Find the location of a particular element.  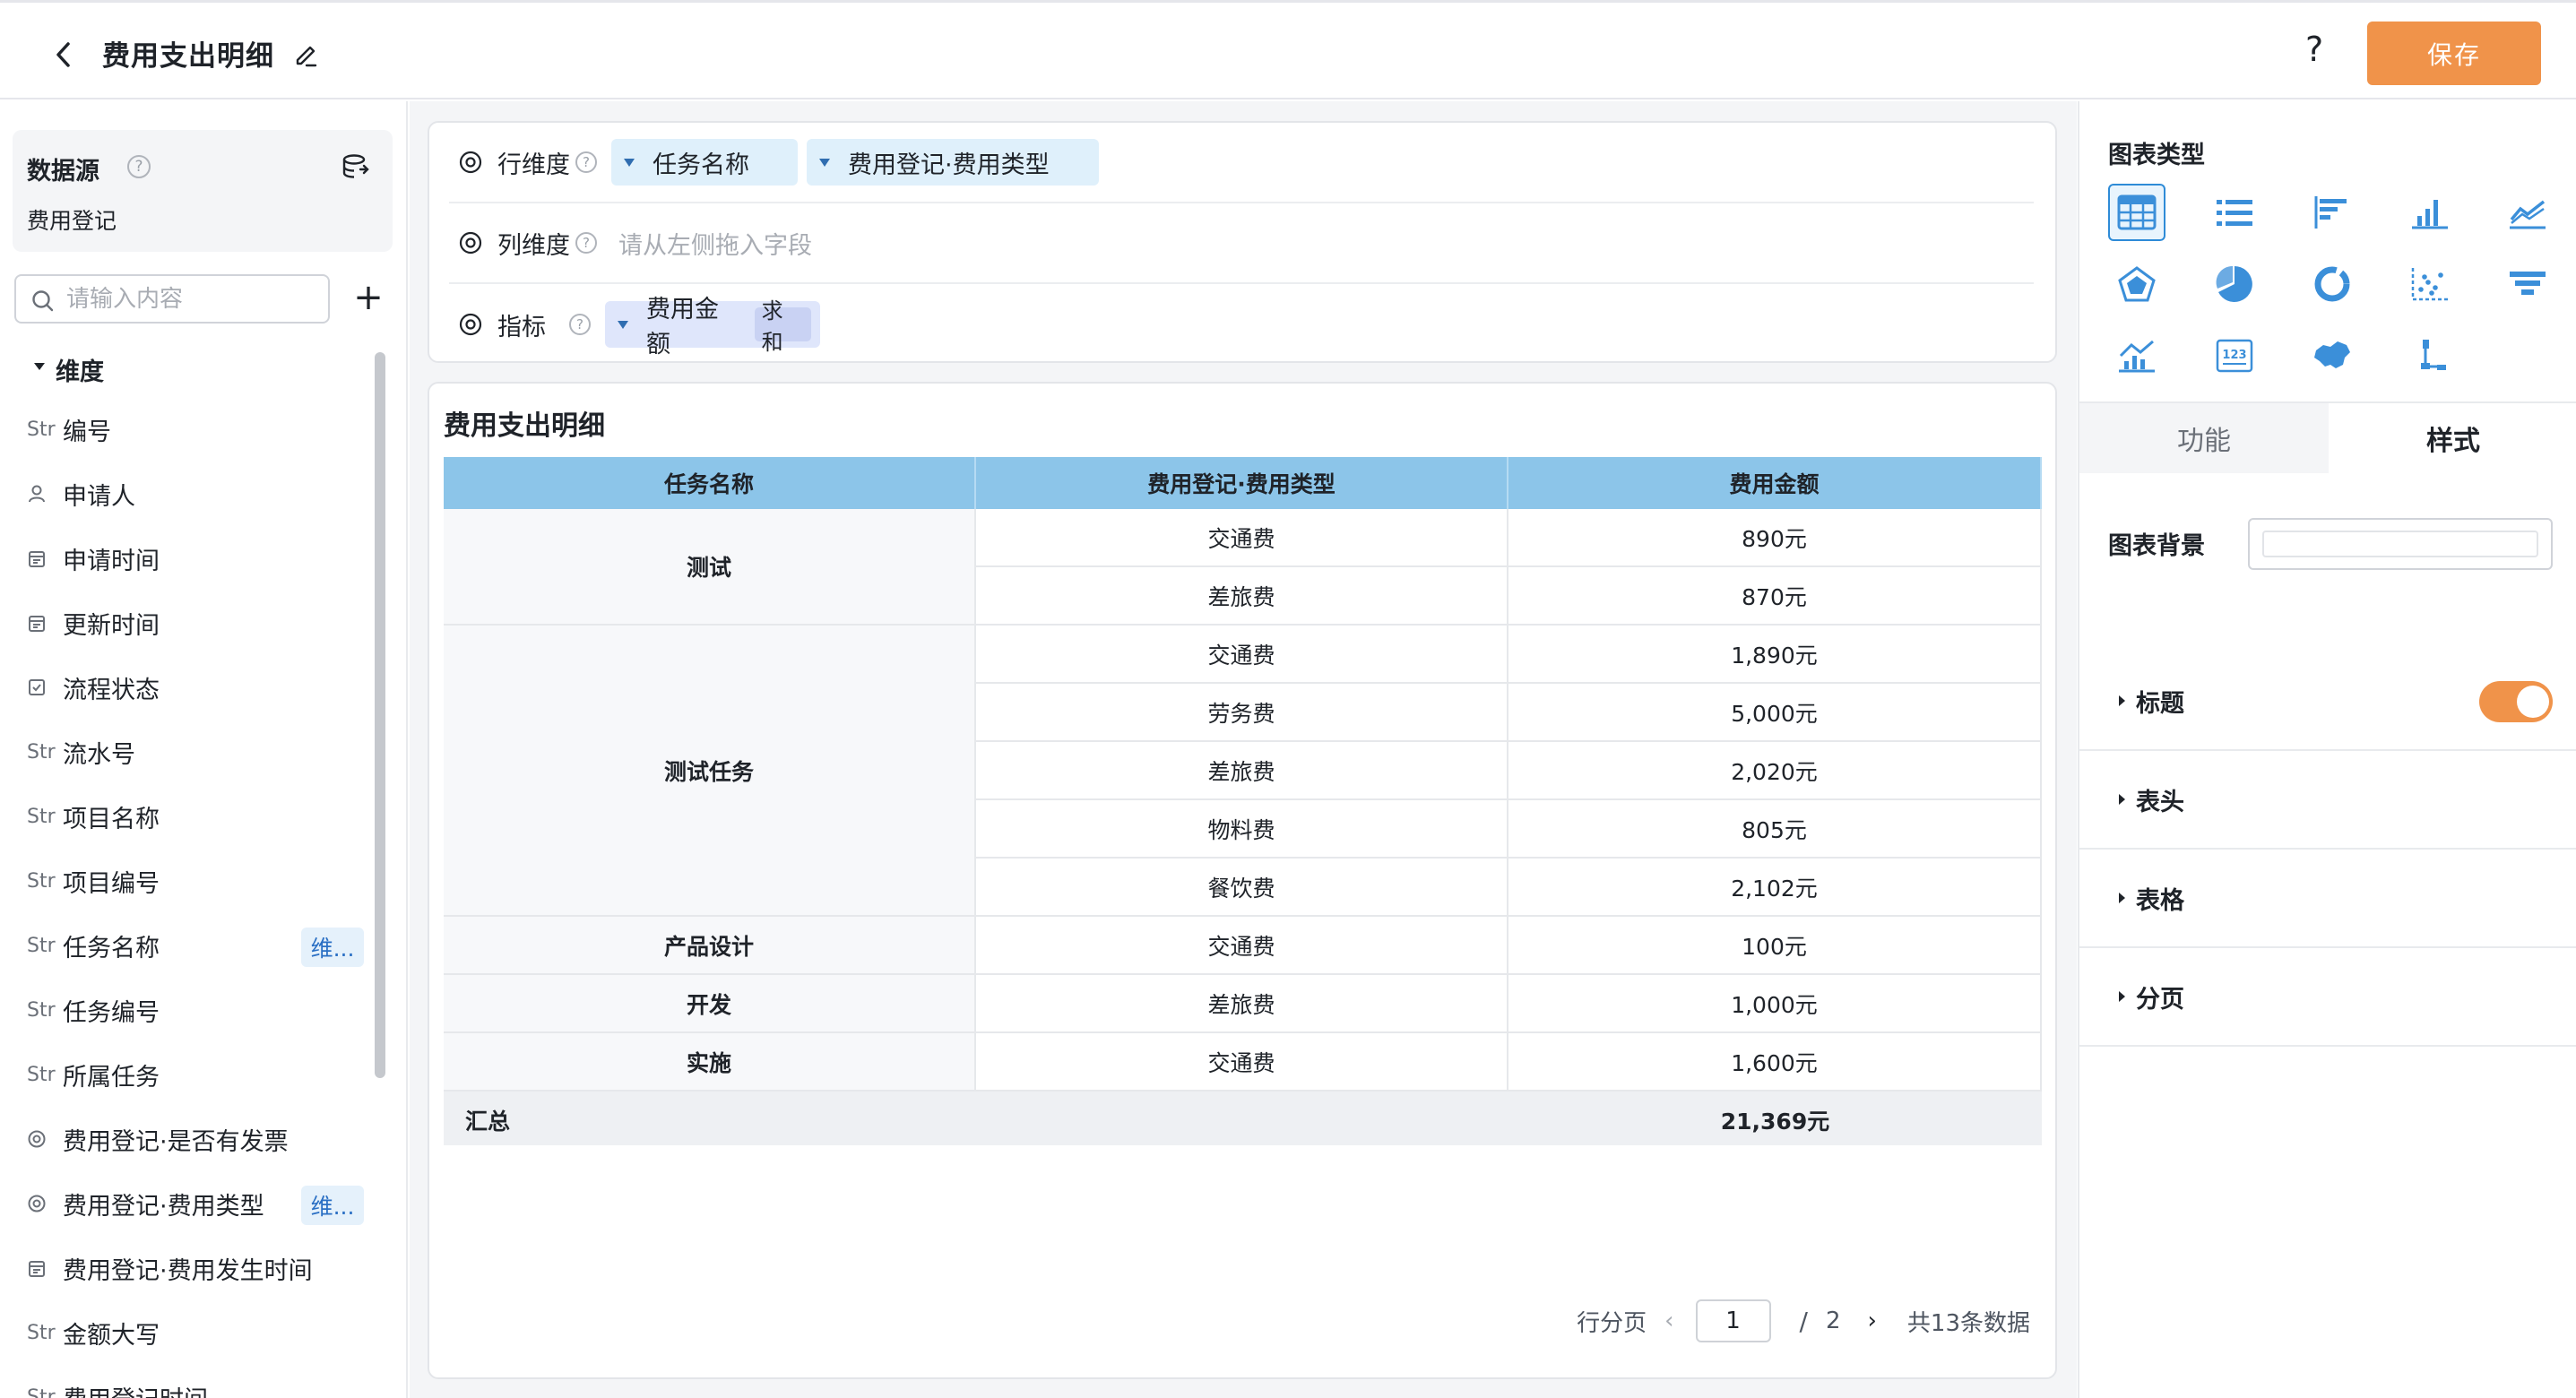

amount-cell: 100元 is located at coordinates (1775, 946).